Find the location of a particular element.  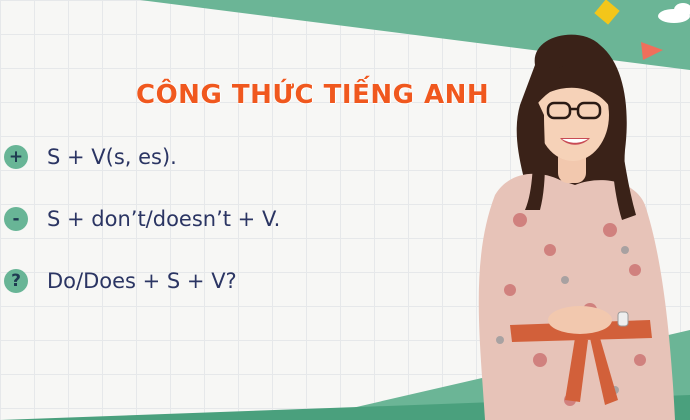

plus-icon: + is located at coordinates (16, 157).